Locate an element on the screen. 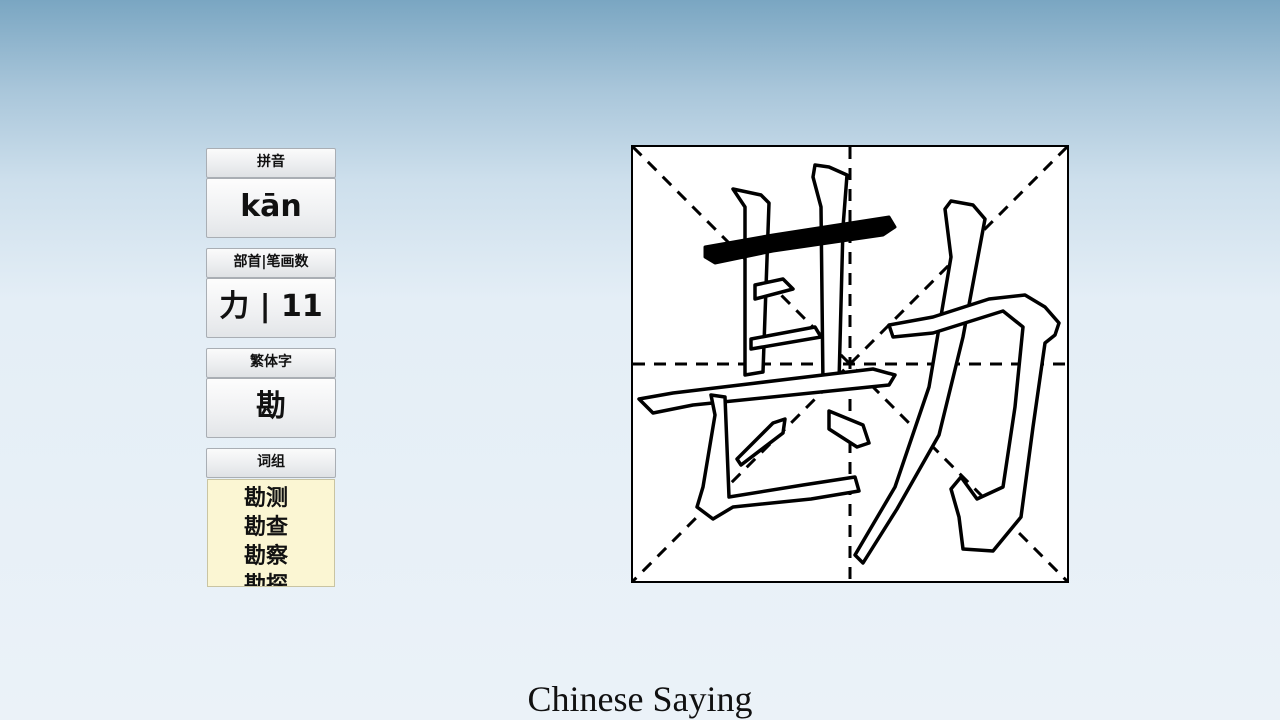 The width and height of the screenshot is (1280, 720). list-item: 勘探 is located at coordinates (266, 580).